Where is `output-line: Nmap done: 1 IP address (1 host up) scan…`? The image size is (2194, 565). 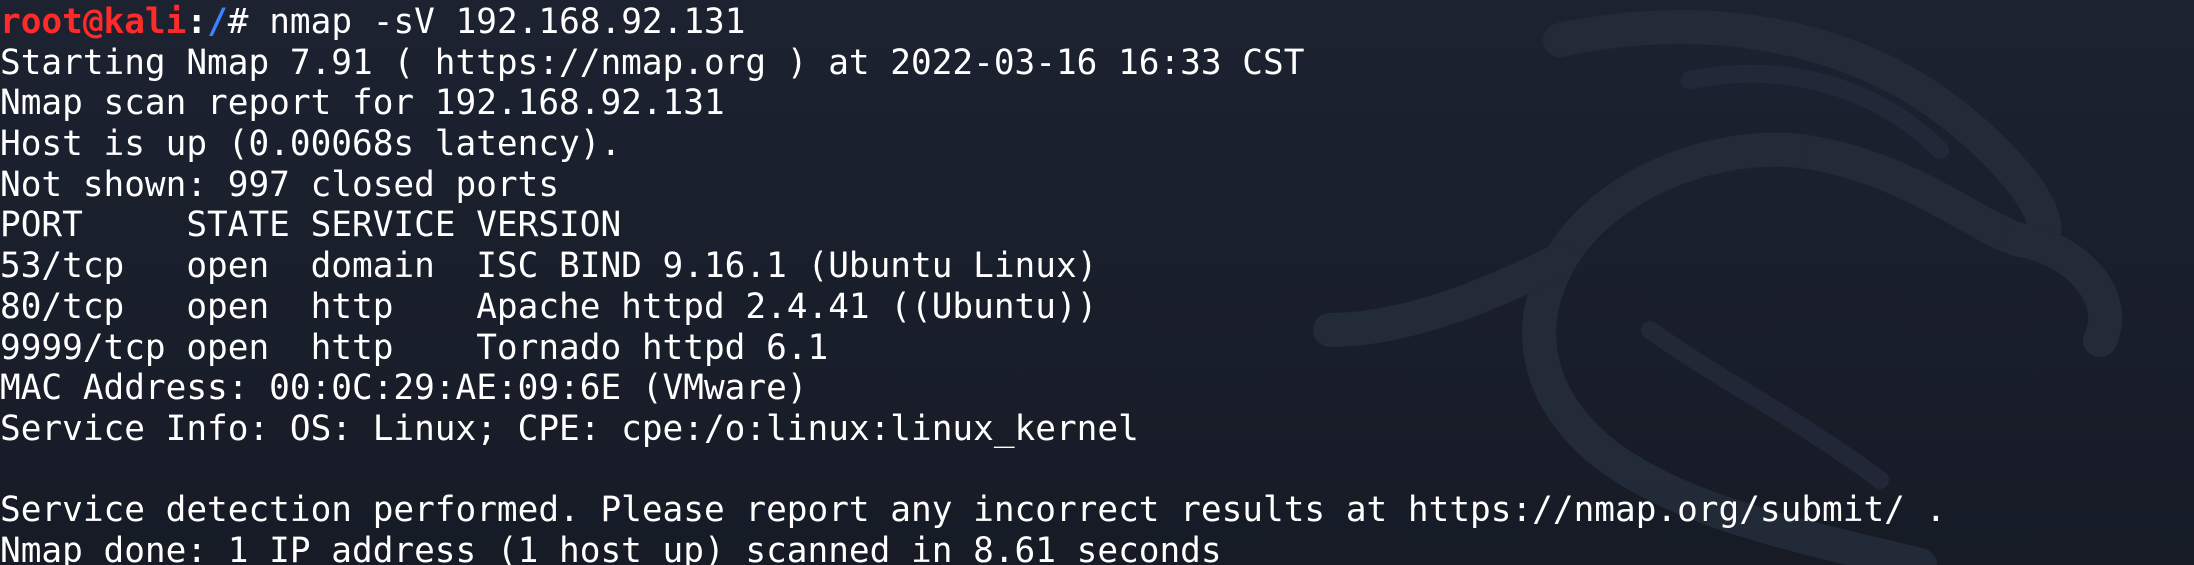
output-line: Nmap done: 1 IP address (1 host up) scan… is located at coordinates (611, 547).